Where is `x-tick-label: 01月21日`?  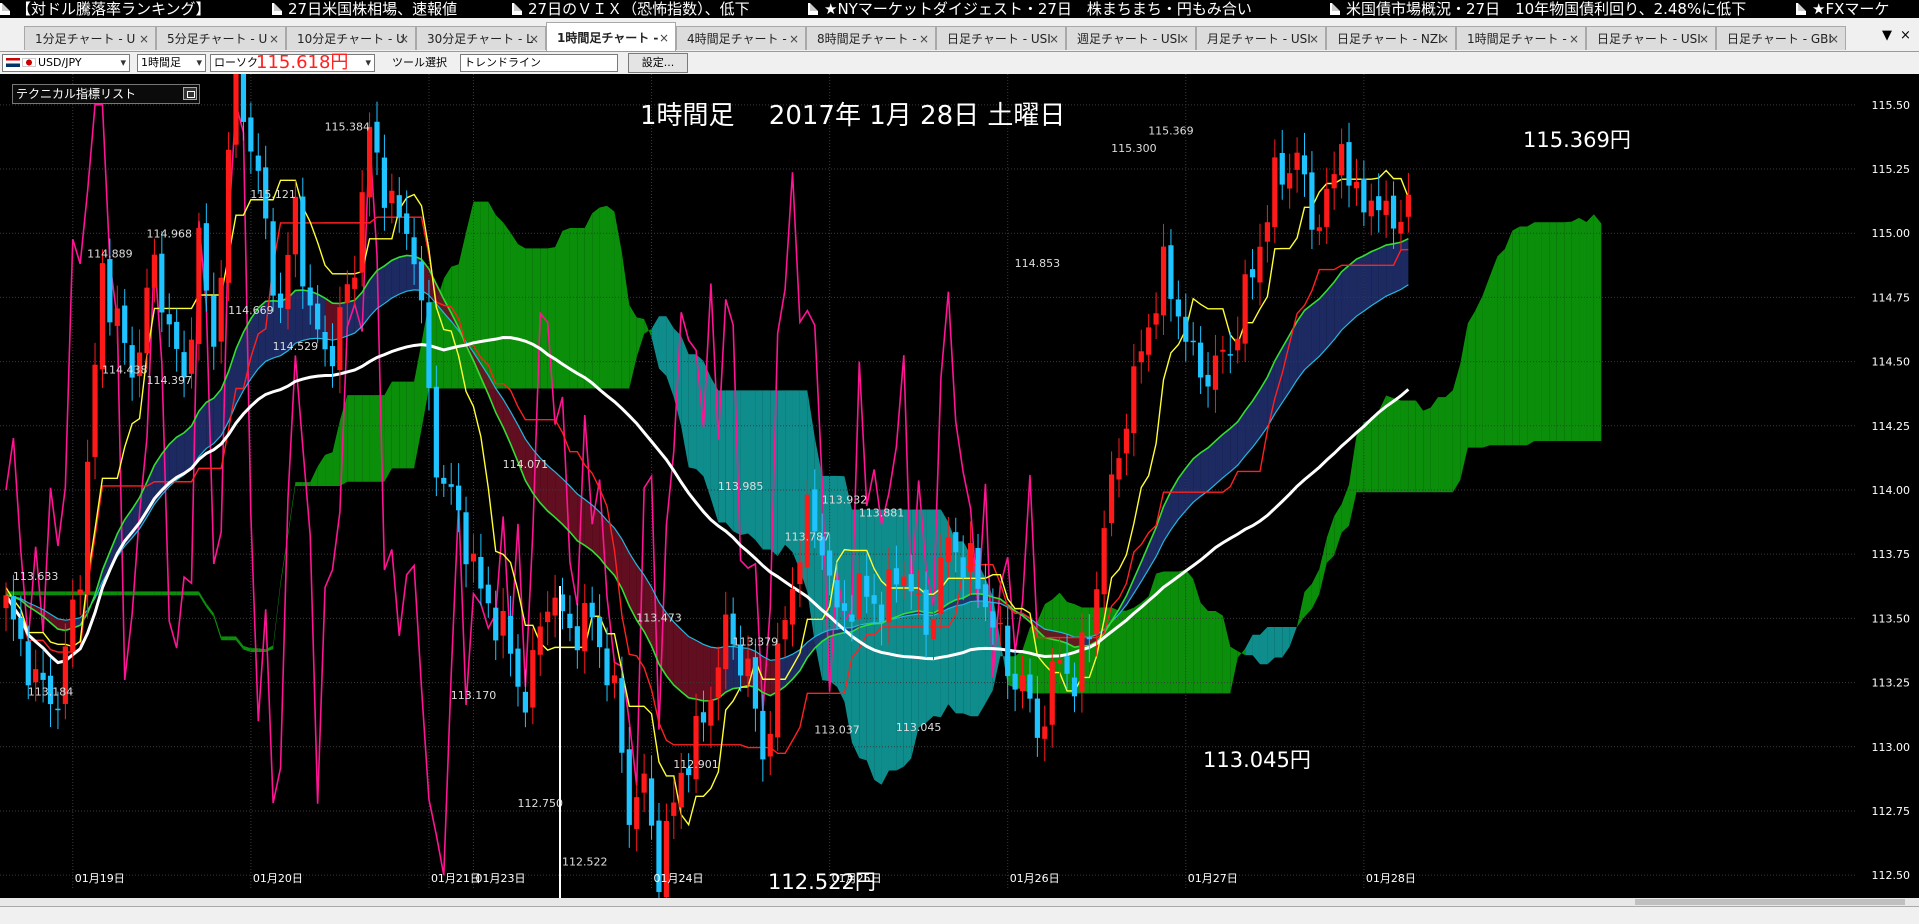
x-tick-label: 01月21日 is located at coordinates (456, 878).